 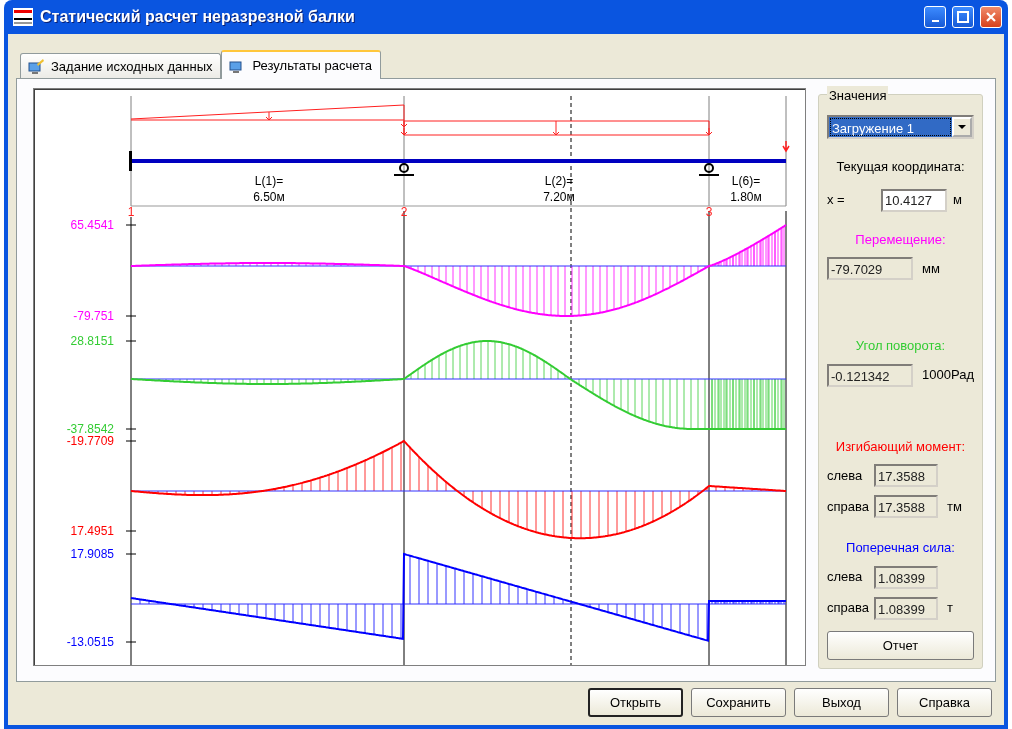 I want to click on max-value-label: -19.7709, so click(x=90, y=441).